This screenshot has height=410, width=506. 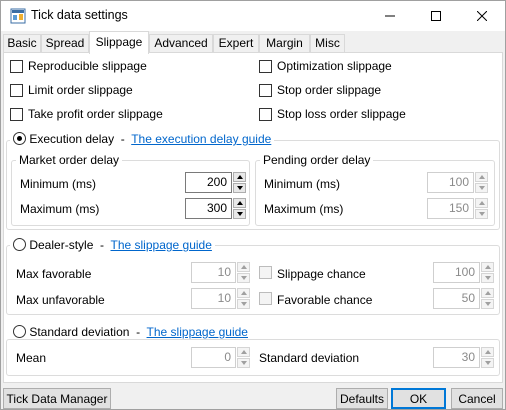 I want to click on stddev-up-button, so click(x=487, y=352).